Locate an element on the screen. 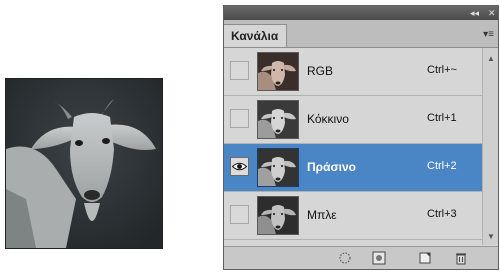  collapse-panel-button: ◂◂ is located at coordinates (474, 13).